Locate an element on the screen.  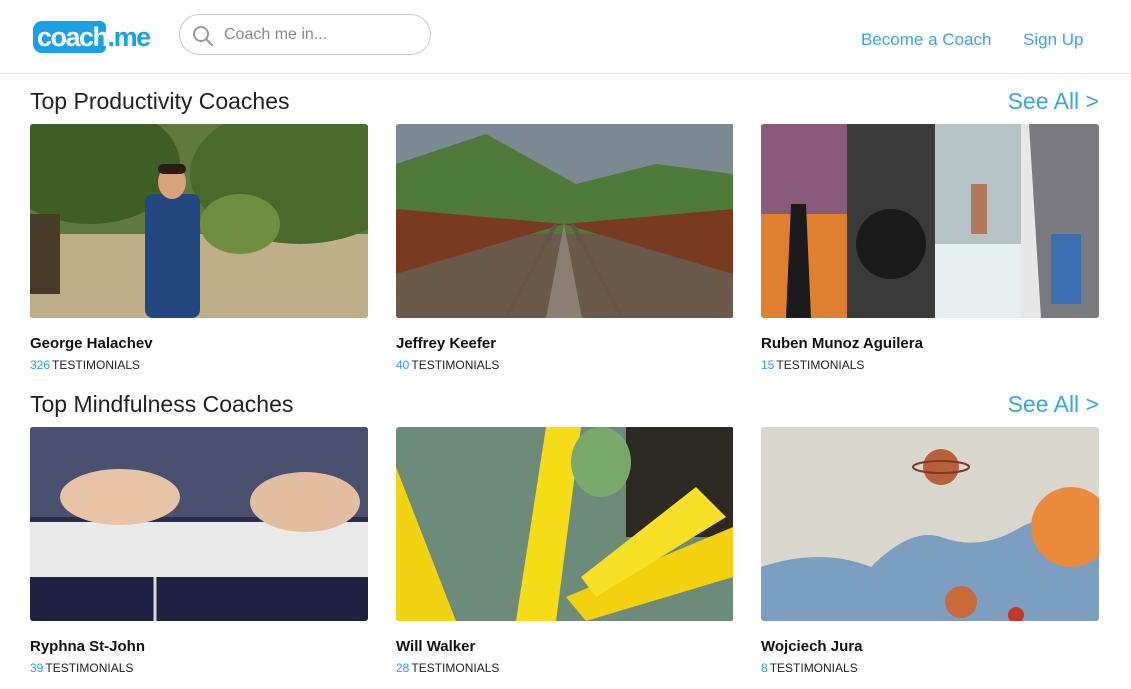
coach-card: Ryphna St-John 39 TESTIMONIALS is located at coordinates (199, 551).